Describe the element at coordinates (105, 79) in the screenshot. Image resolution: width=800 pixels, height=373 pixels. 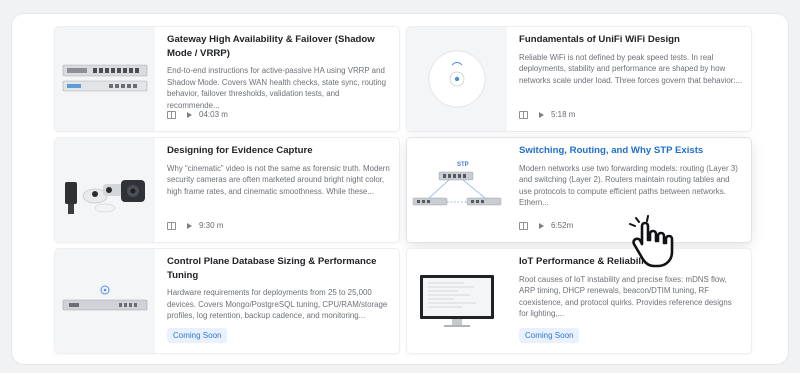
I see `rack-gateway-thumbnail` at that location.